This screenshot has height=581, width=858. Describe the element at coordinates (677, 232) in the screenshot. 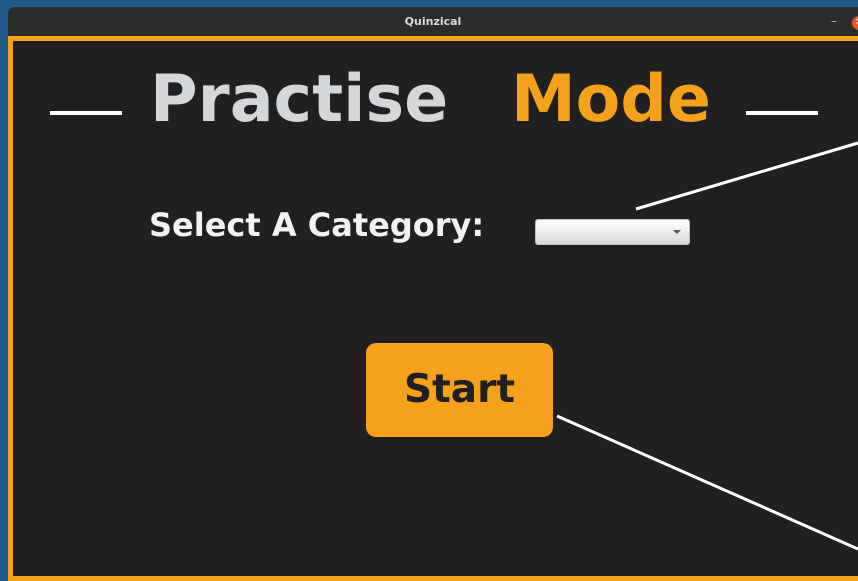

I see `chevron-down-icon` at that location.